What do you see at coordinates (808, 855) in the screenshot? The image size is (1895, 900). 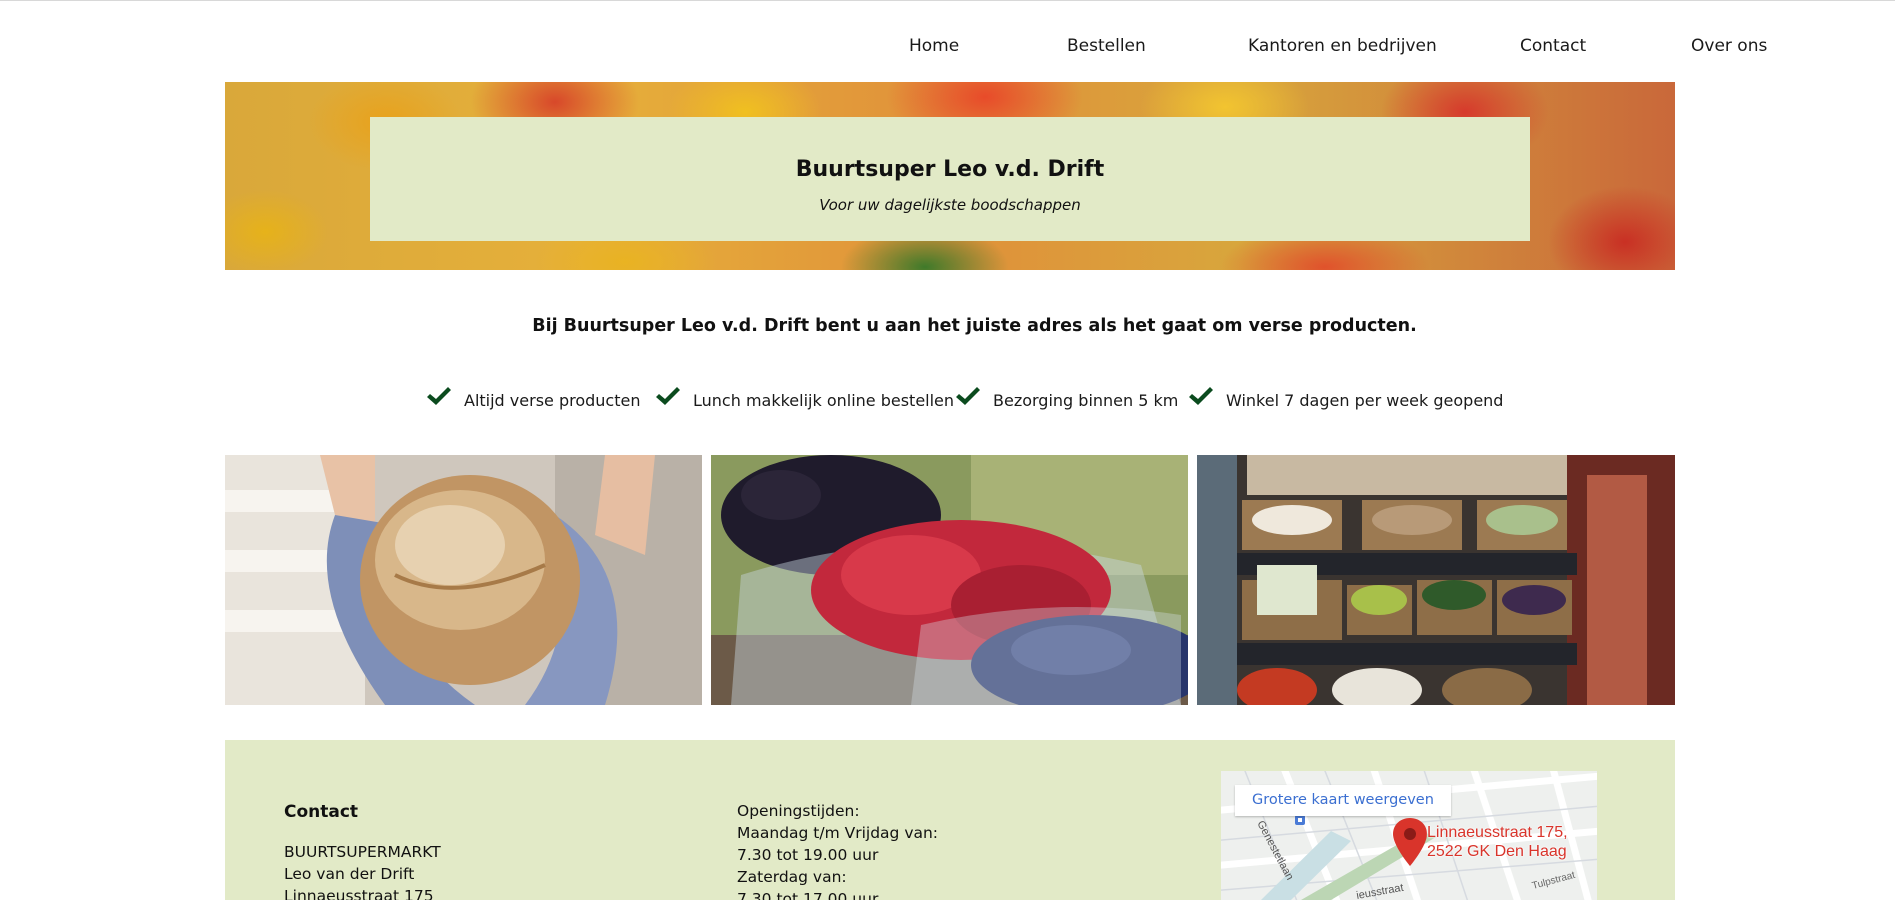 I see `hours-line: 7.30 tot 19.00 uur` at bounding box center [808, 855].